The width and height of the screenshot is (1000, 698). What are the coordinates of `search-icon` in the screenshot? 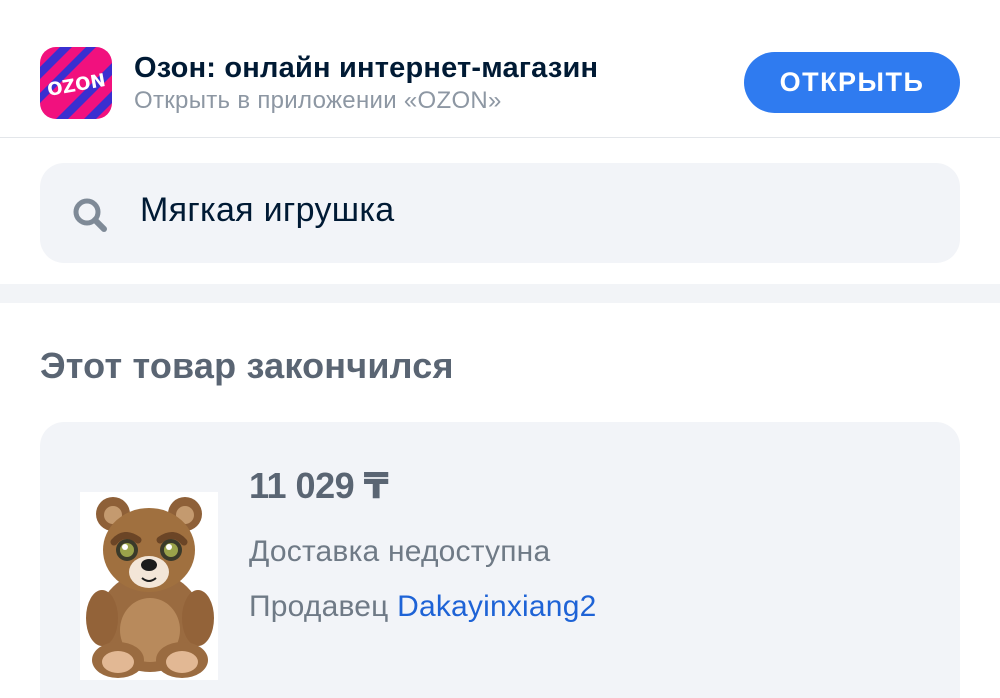 It's located at (90, 215).